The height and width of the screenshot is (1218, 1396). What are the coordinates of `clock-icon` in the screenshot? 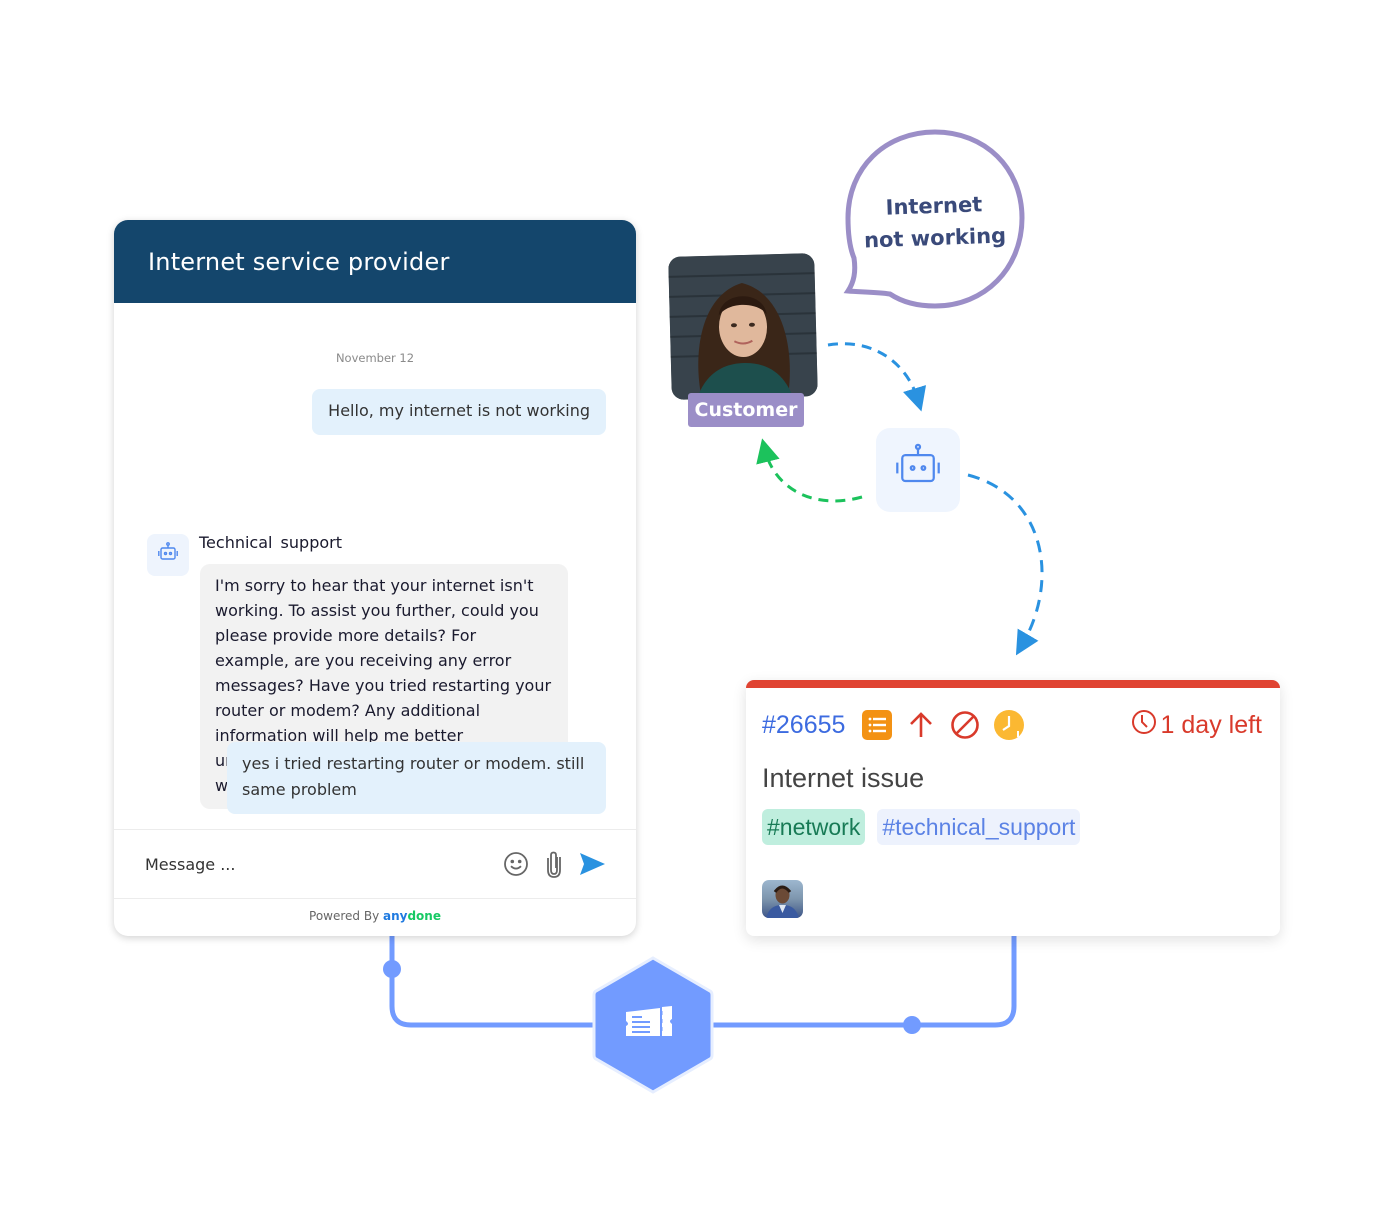 It's located at (1144, 725).